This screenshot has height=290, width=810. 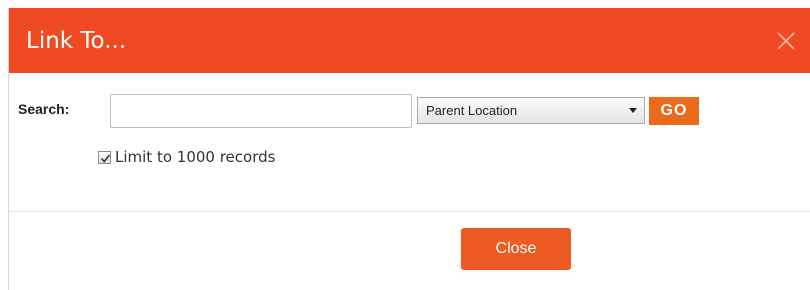 What do you see at coordinates (674, 111) in the screenshot?
I see `go-button: GO` at bounding box center [674, 111].